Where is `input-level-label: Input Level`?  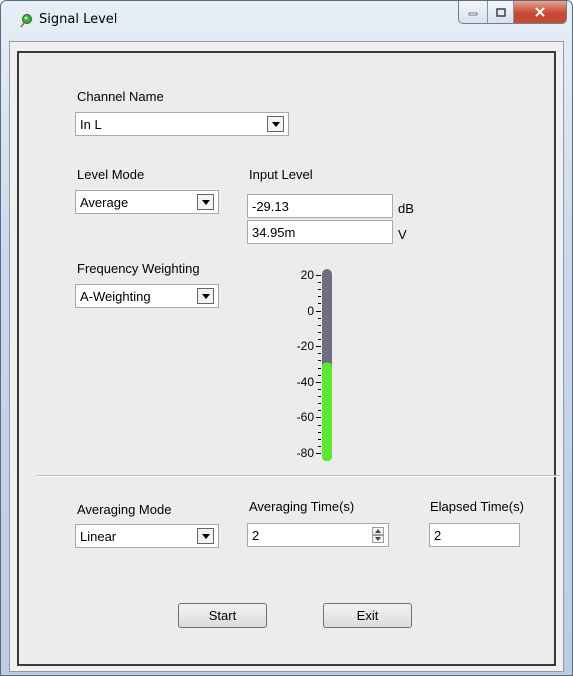
input-level-label: Input Level is located at coordinates (281, 174).